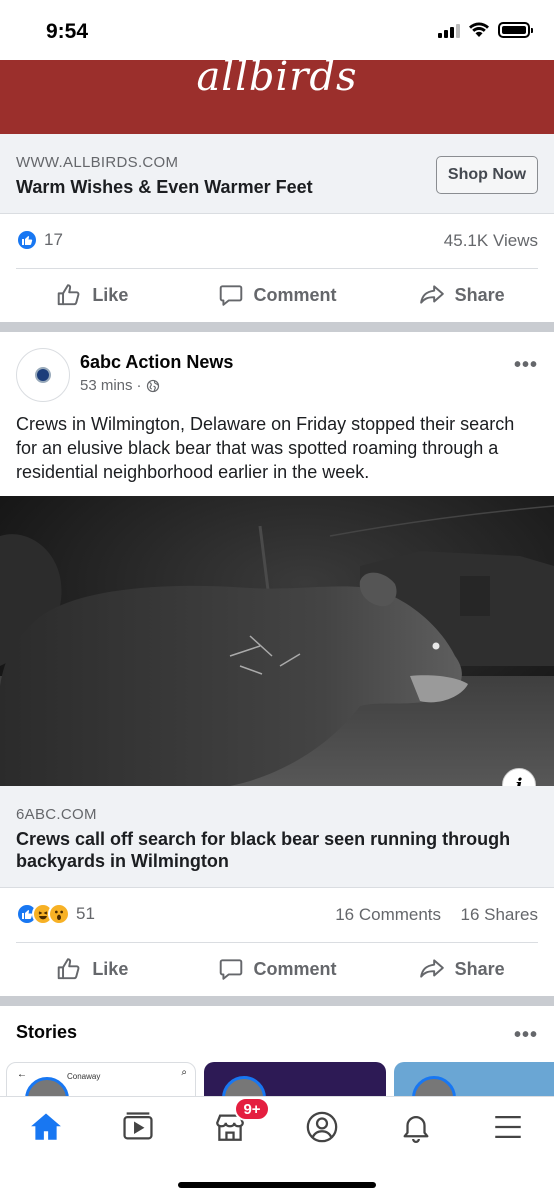 The height and width of the screenshot is (1200, 554). I want to click on post-author: 6abc Action News, so click(156, 362).